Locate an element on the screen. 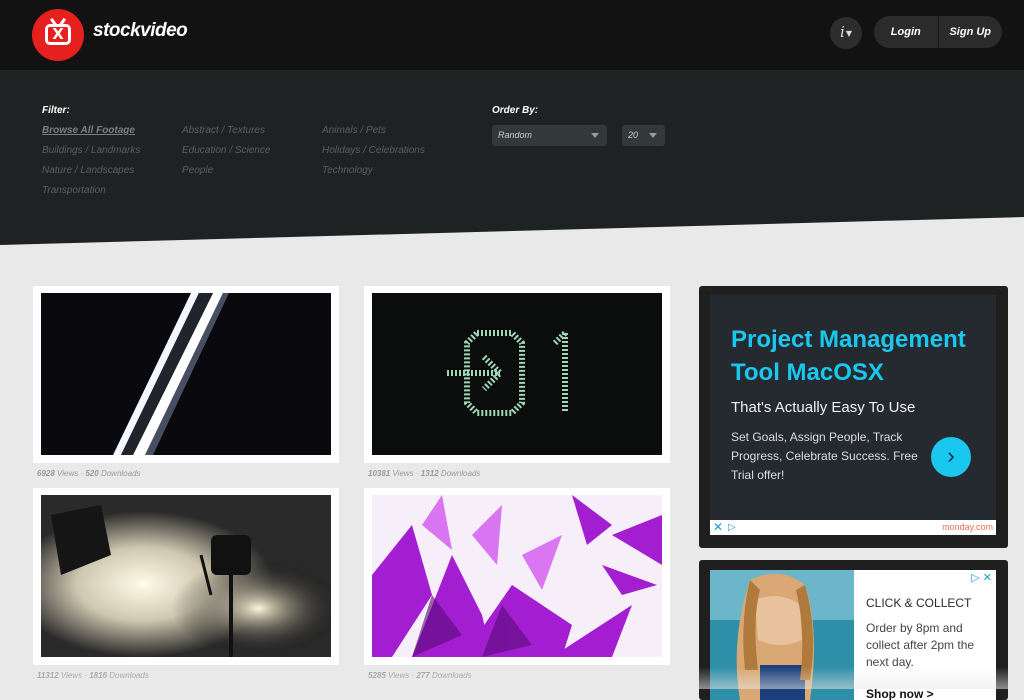 Image resolution: width=1024 pixels, height=700 pixels. info-menu-button: i▼ is located at coordinates (846, 33).